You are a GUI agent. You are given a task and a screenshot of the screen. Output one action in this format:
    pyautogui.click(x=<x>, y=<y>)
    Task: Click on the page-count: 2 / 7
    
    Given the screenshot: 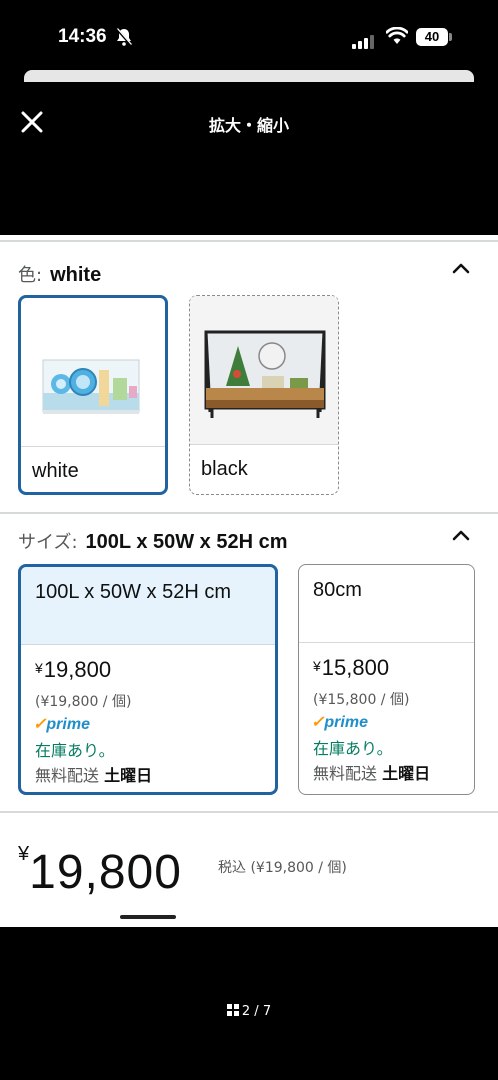 What is the action you would take?
    pyautogui.click(x=256, y=1011)
    